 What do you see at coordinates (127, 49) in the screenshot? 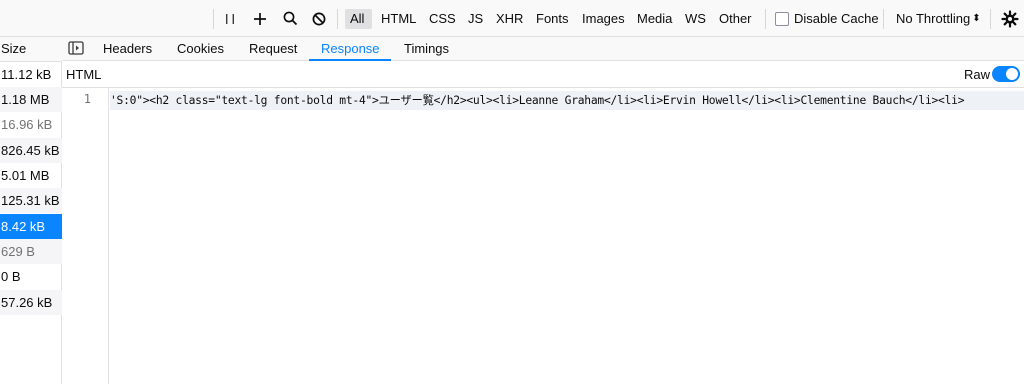
I see `tab-headers: Headers` at bounding box center [127, 49].